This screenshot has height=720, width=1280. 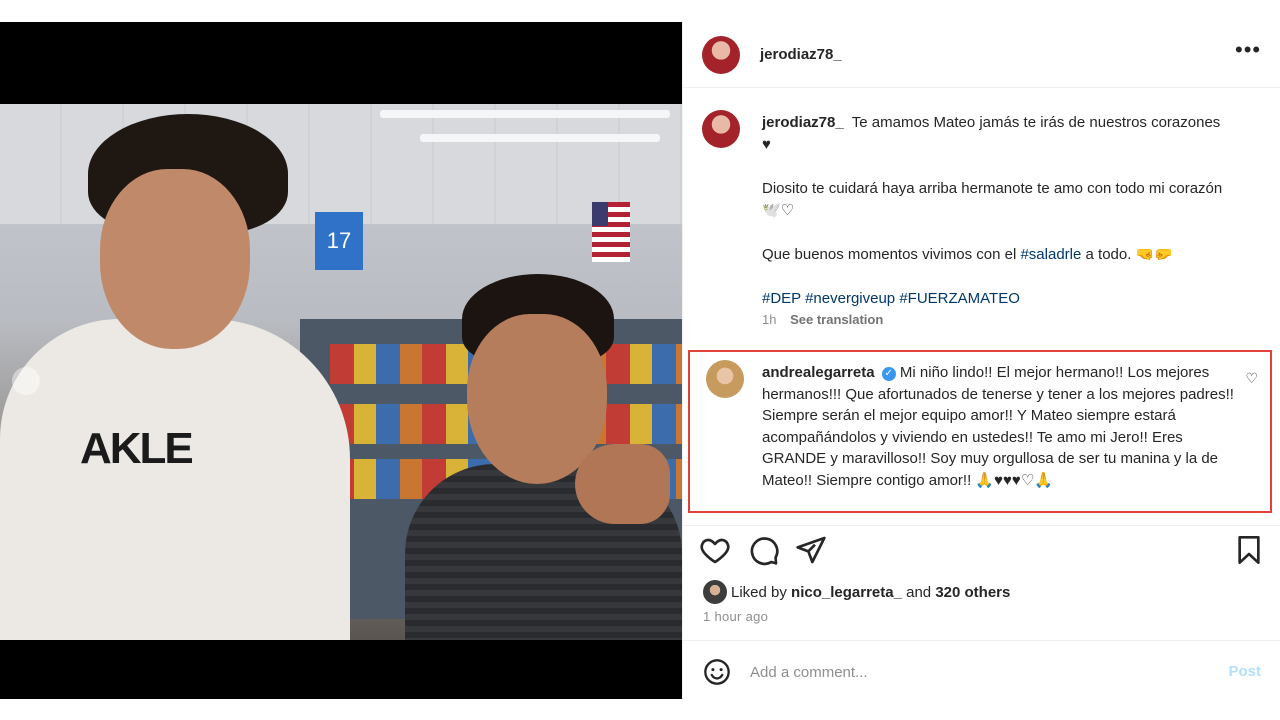 What do you see at coordinates (970, 672) in the screenshot?
I see `comment-input` at bounding box center [970, 672].